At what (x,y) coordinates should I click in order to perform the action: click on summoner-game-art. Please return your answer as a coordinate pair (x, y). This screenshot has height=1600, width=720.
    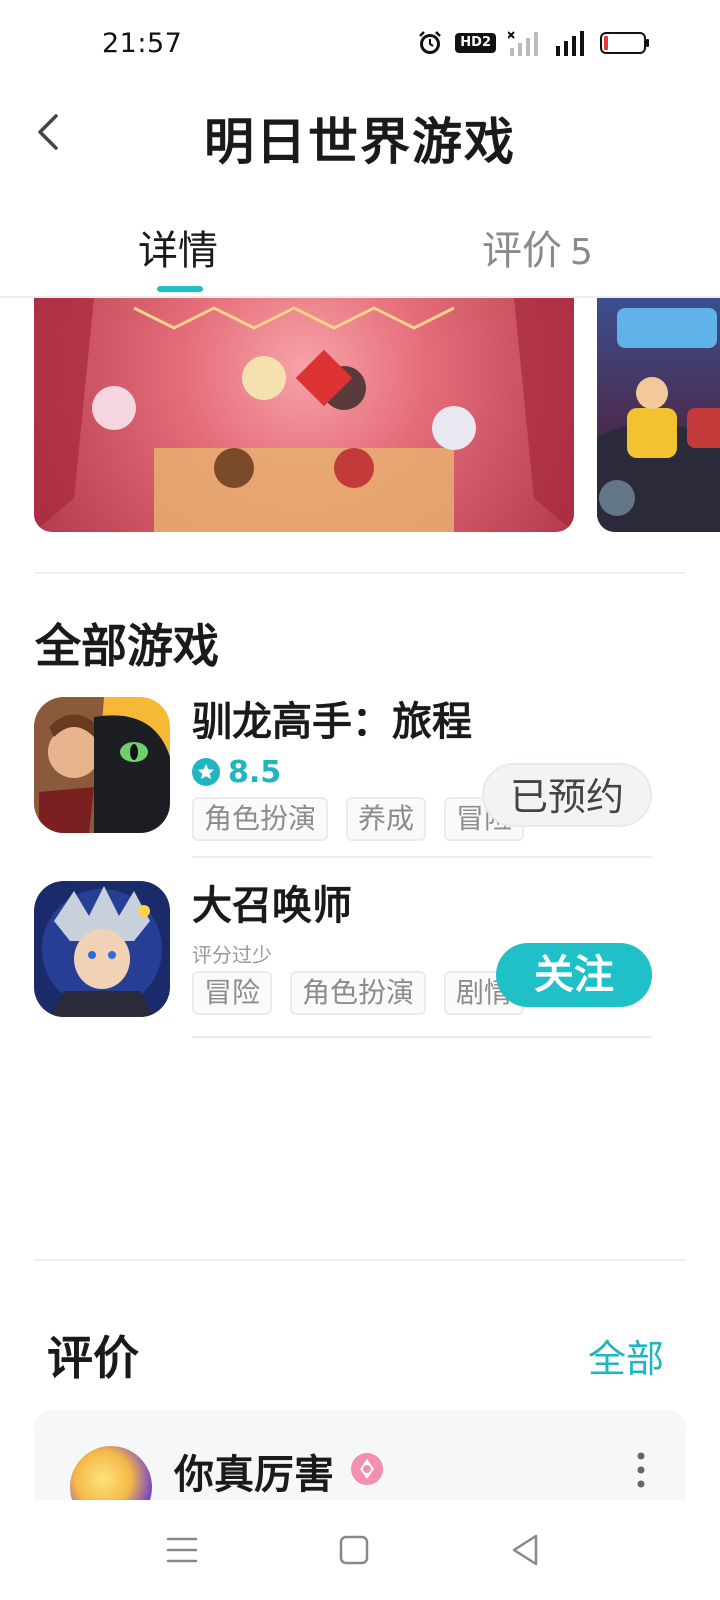
    Looking at the image, I should click on (102, 949).